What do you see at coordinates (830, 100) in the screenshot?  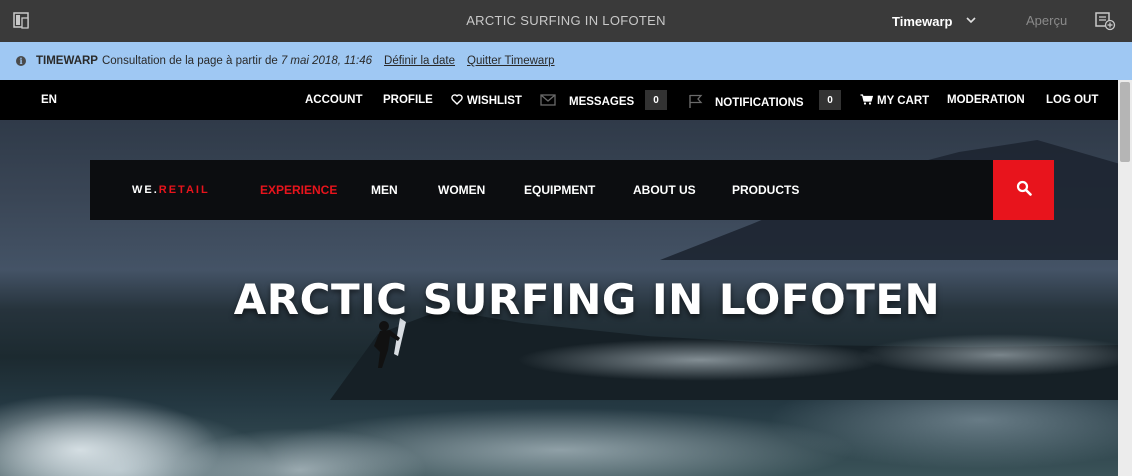 I see `notifications-count-badge: 0` at bounding box center [830, 100].